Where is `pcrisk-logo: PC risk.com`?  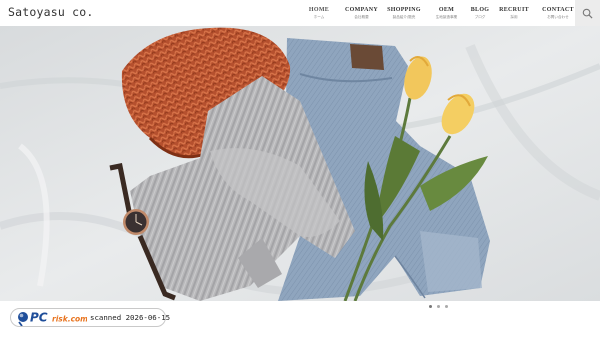 pcrisk-logo: PC risk.com is located at coordinates (52, 318).